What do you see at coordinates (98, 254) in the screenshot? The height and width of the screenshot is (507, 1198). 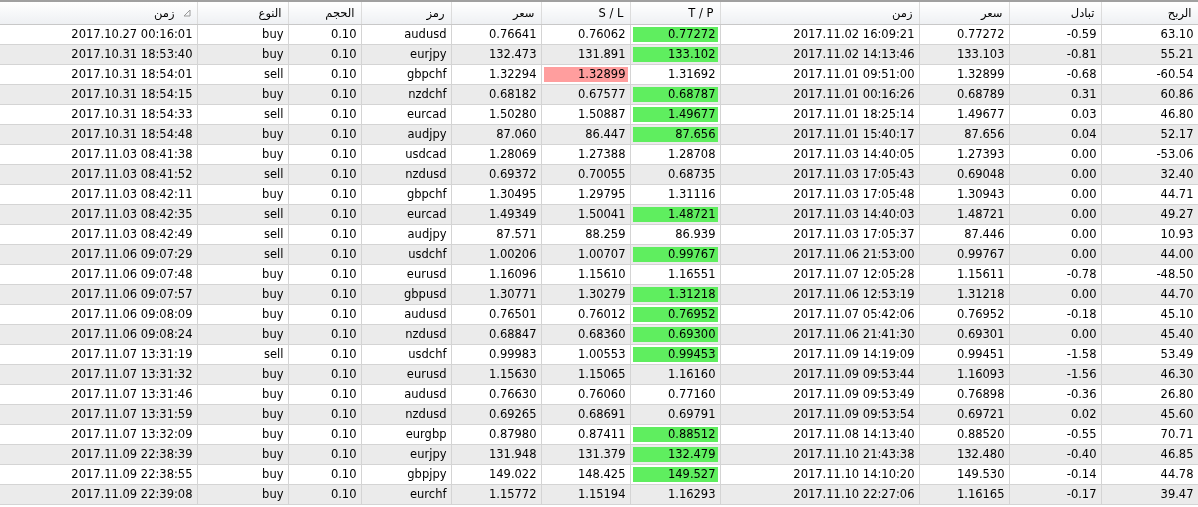 I see `table-cell: 2017.11.06 09:07:29` at bounding box center [98, 254].